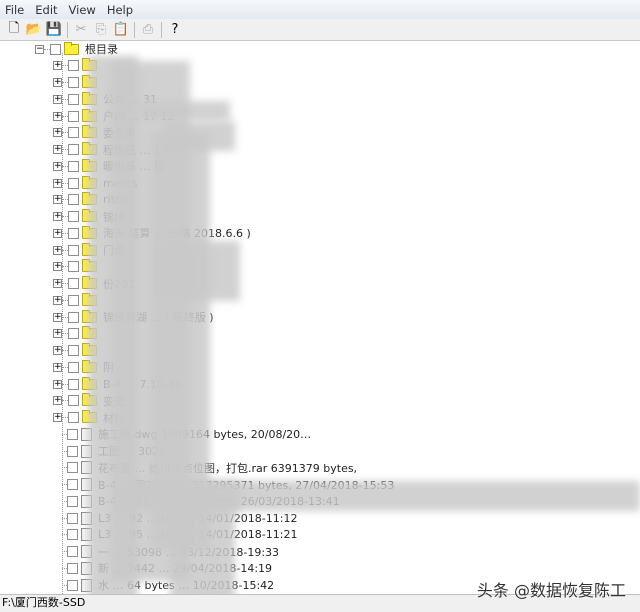  I want to click on toolbar: 🗋 📂 💾 ✂ ⎘ 📋 ⎙?, so click(320, 30).